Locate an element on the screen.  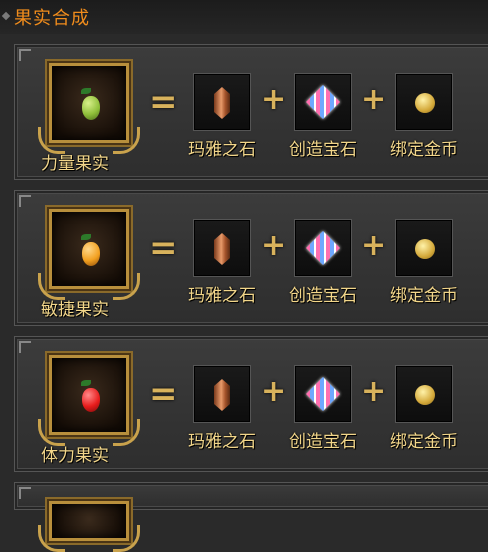
fruit-name: 力量果实 is located at coordinates (75, 164).